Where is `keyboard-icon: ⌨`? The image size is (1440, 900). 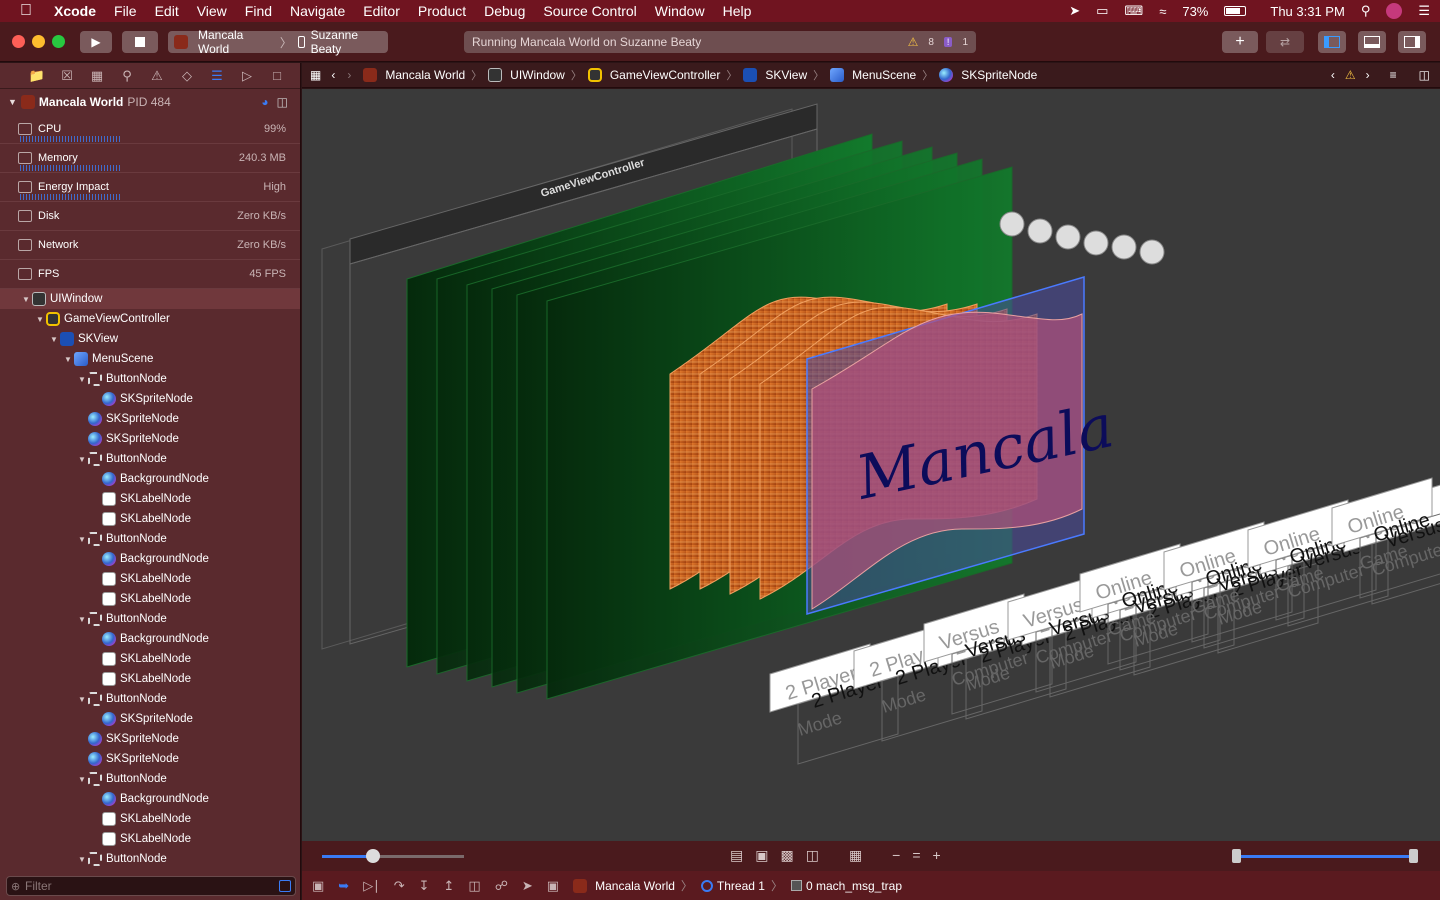 keyboard-icon: ⌨ is located at coordinates (1133, 11).